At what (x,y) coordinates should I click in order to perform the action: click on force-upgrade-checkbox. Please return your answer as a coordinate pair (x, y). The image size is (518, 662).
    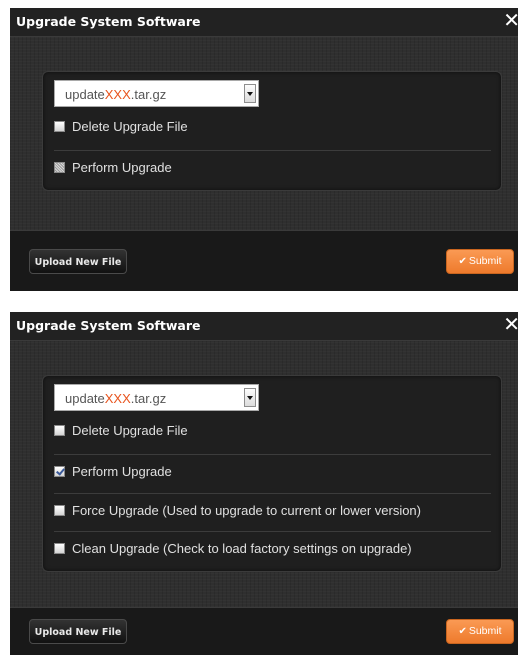
    Looking at the image, I should click on (59, 510).